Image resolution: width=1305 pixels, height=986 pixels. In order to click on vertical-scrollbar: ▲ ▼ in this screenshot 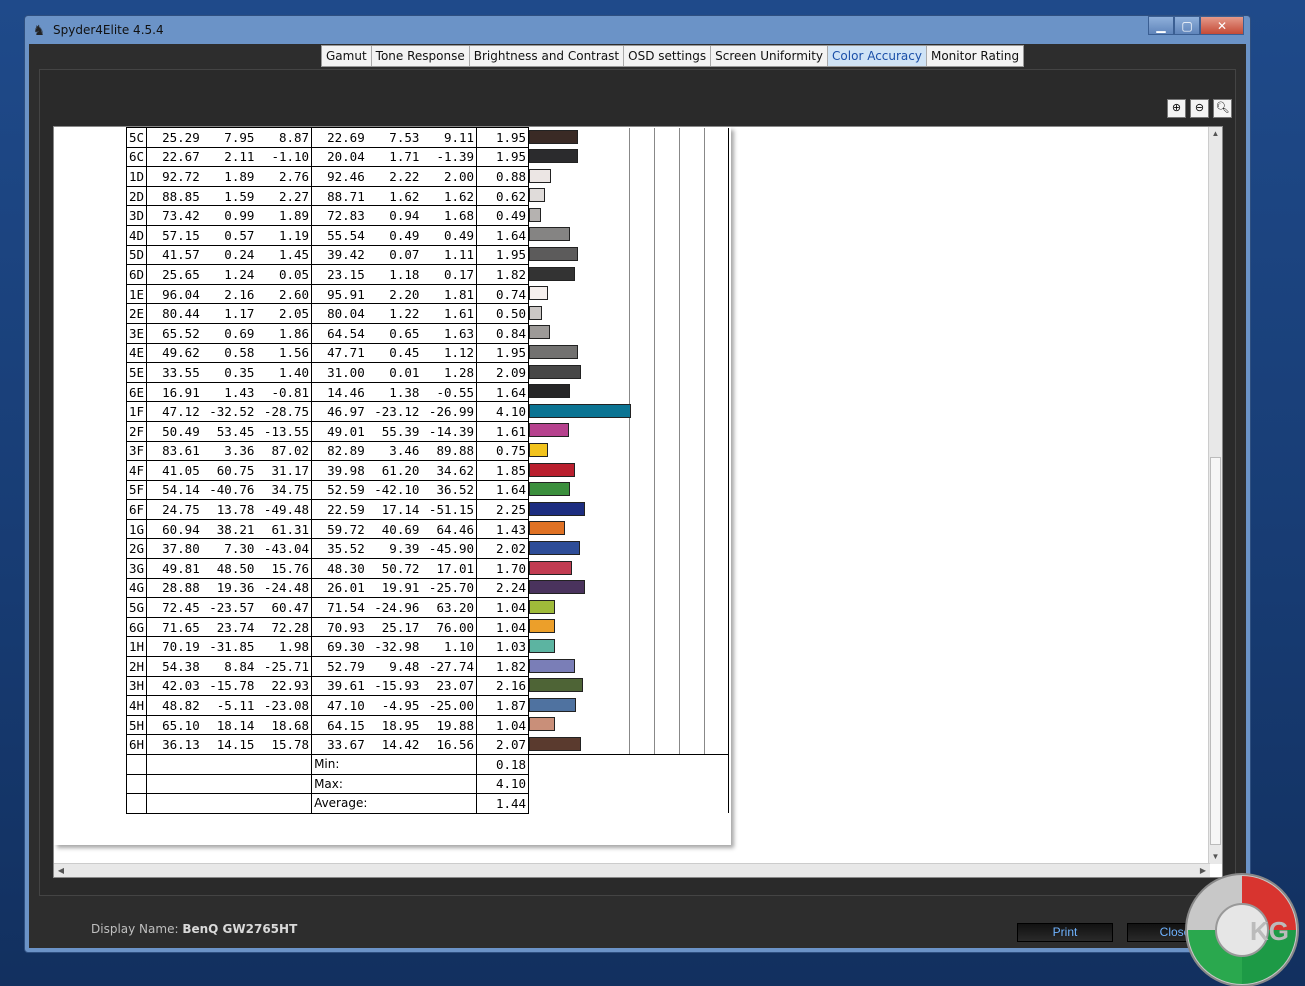, I will do `click(1215, 495)`.